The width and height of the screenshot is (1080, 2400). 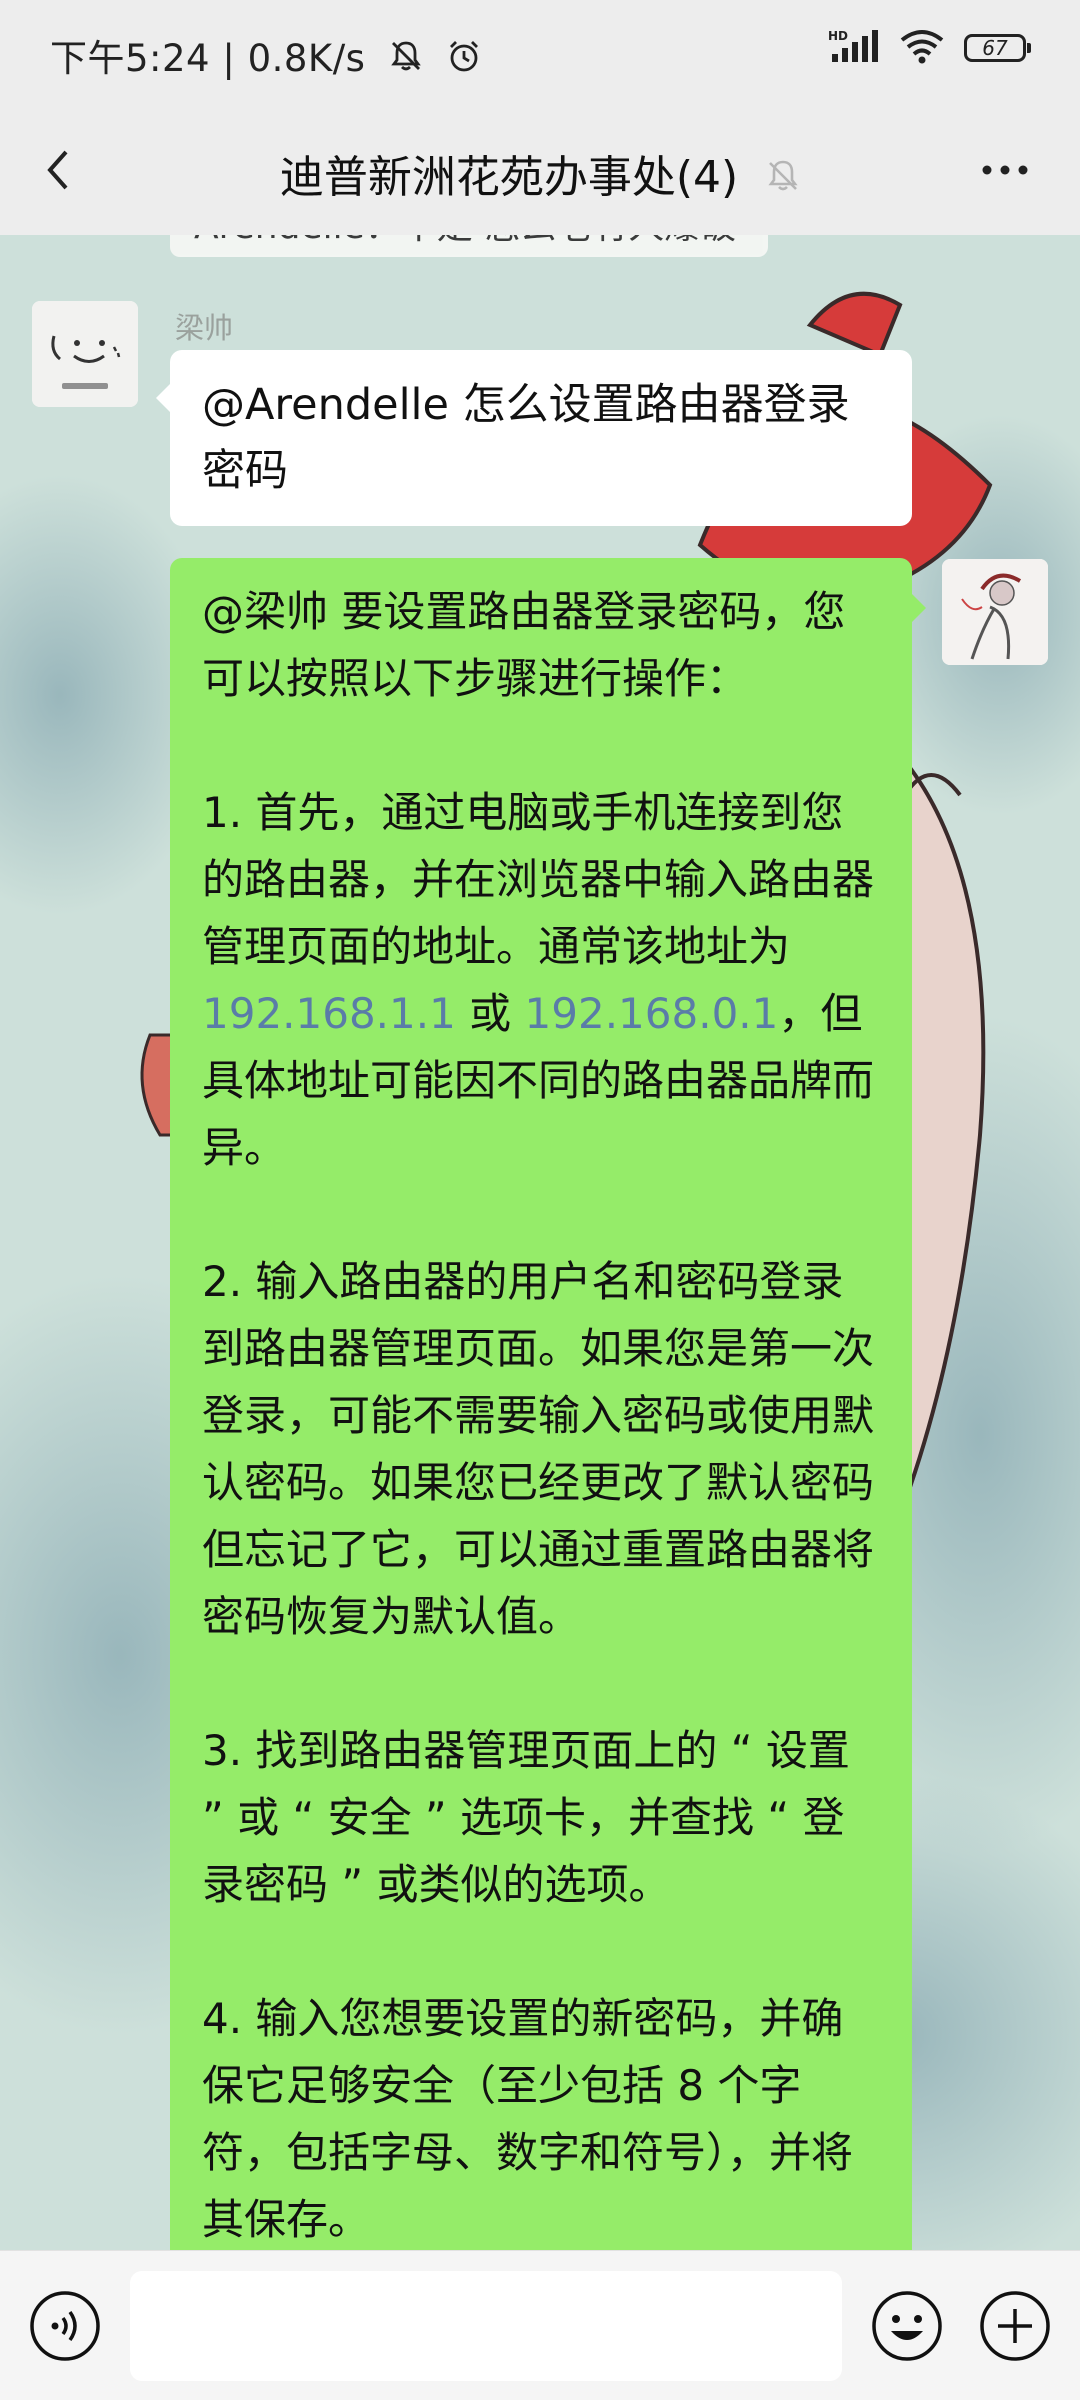 I want to click on mute-bell-icon, so click(x=783, y=180).